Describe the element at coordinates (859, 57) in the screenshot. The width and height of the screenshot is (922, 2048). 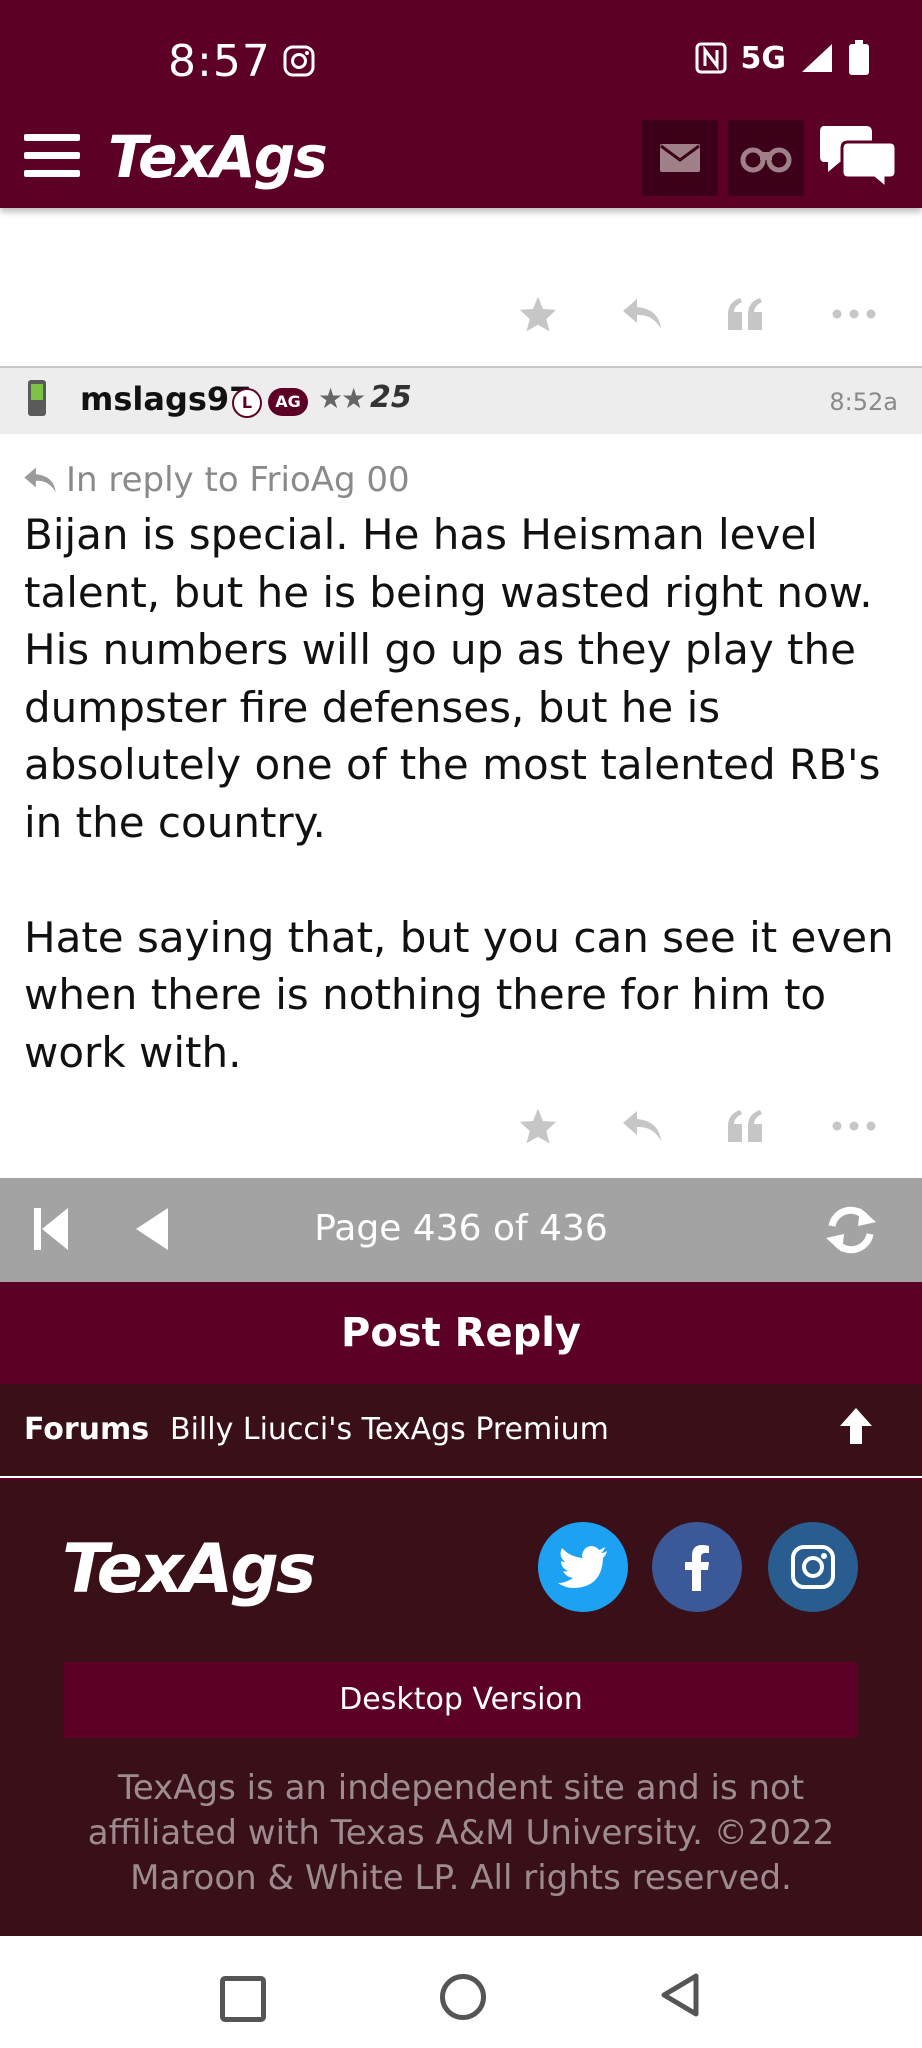
I see `battery-icon` at that location.